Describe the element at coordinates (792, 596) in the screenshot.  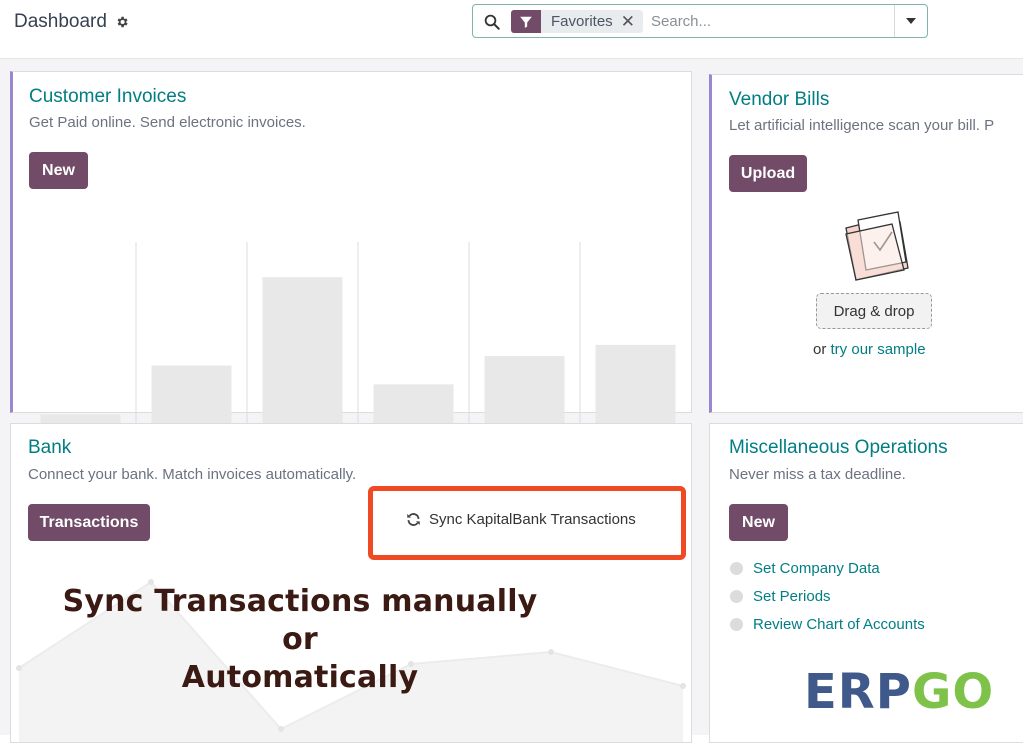
I see `set-periods-link: Set Periods` at that location.